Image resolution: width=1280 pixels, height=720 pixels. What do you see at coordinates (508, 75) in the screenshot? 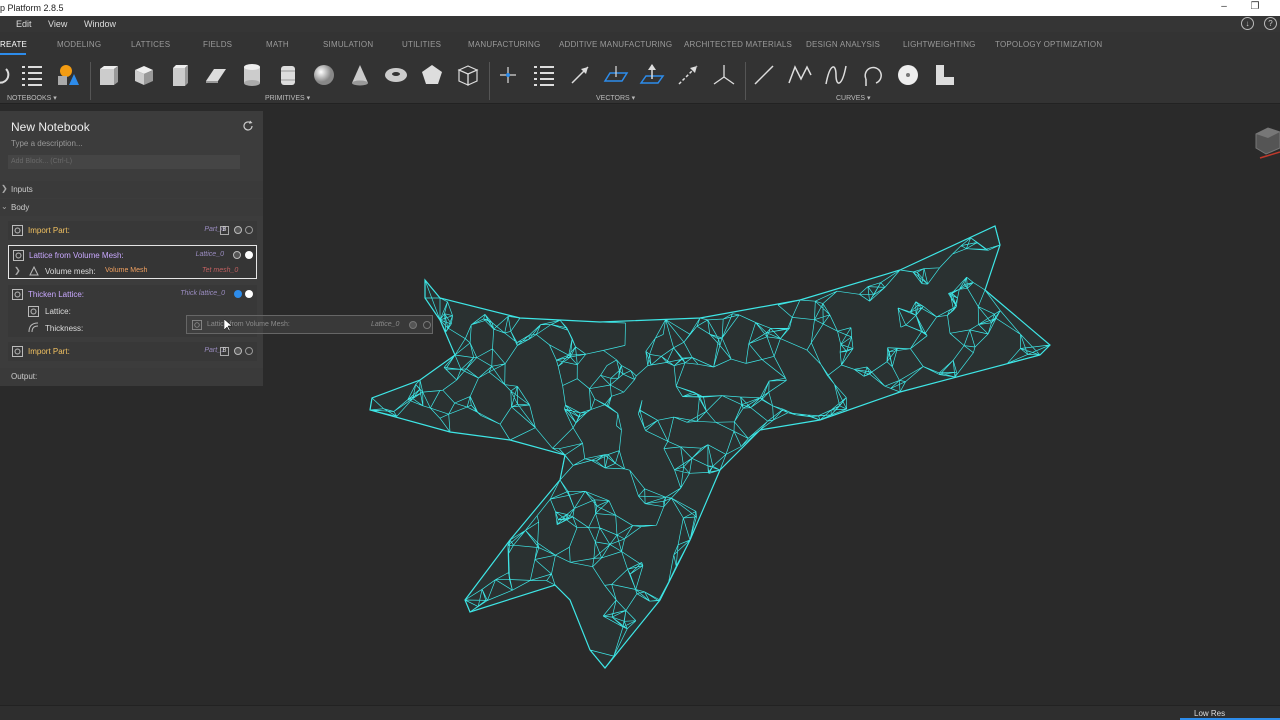
I see `point-icon` at bounding box center [508, 75].